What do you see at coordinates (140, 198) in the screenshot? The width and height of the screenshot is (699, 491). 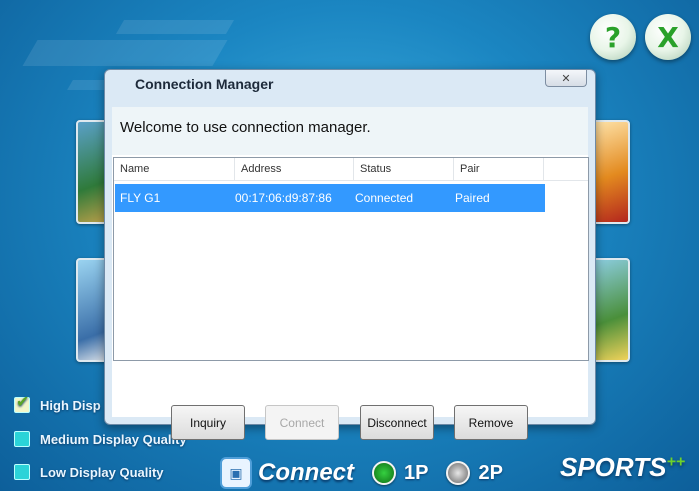 I see `device-name: FLY G1` at bounding box center [140, 198].